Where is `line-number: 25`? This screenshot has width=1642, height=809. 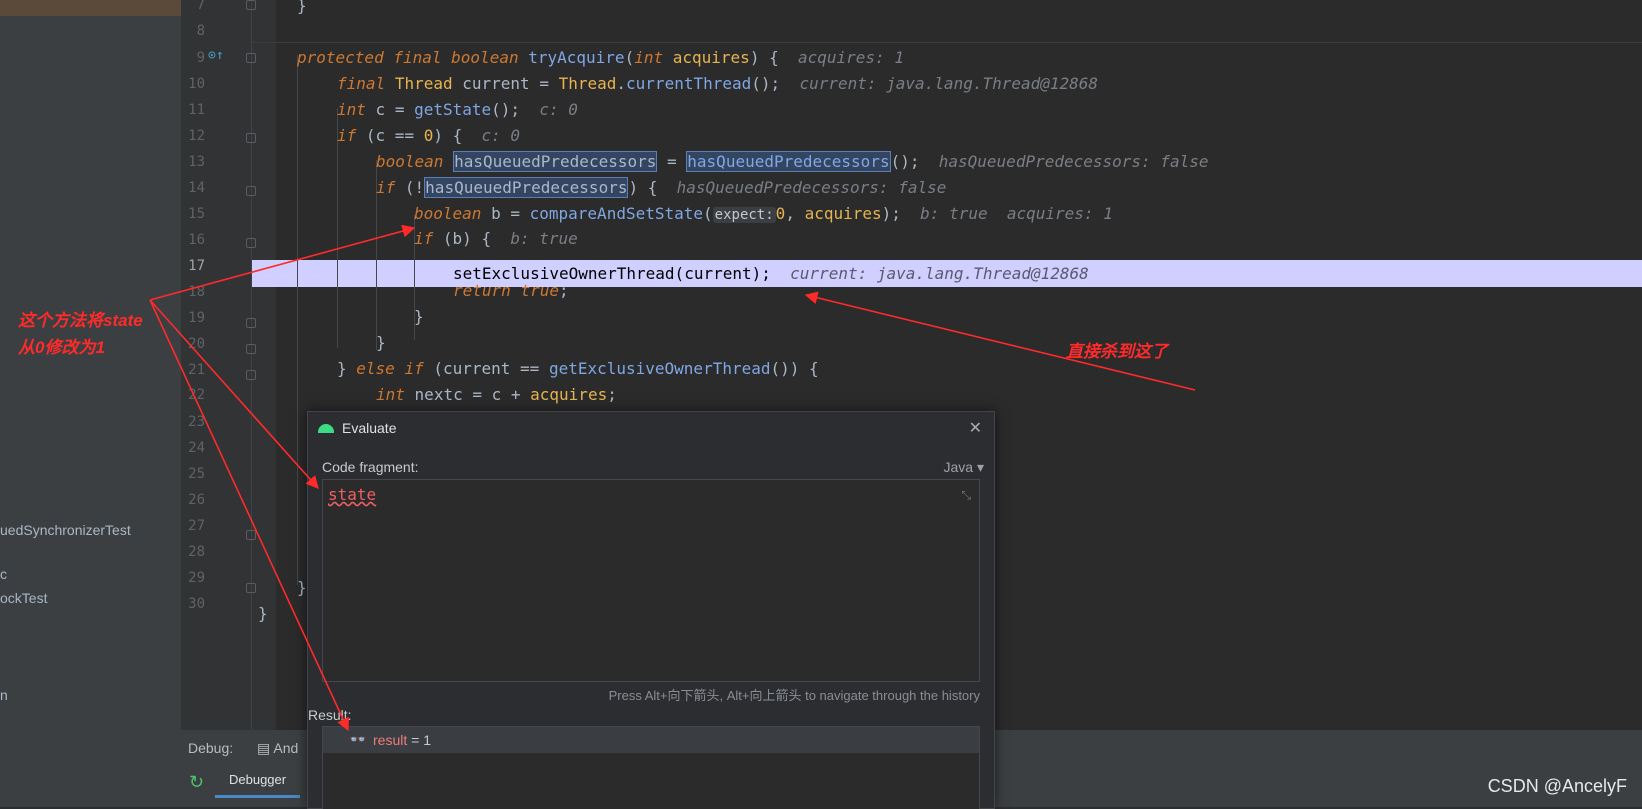 line-number: 25 is located at coordinates (193, 474).